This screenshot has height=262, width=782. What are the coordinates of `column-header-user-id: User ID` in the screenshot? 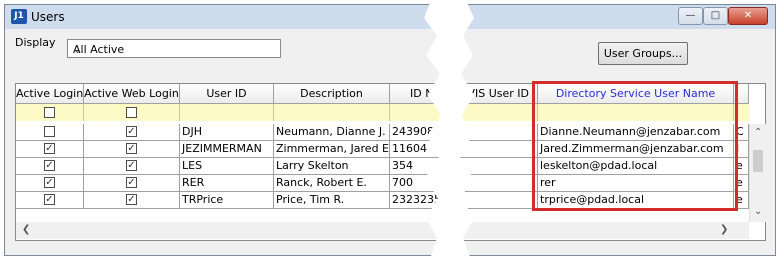 It's located at (227, 94).